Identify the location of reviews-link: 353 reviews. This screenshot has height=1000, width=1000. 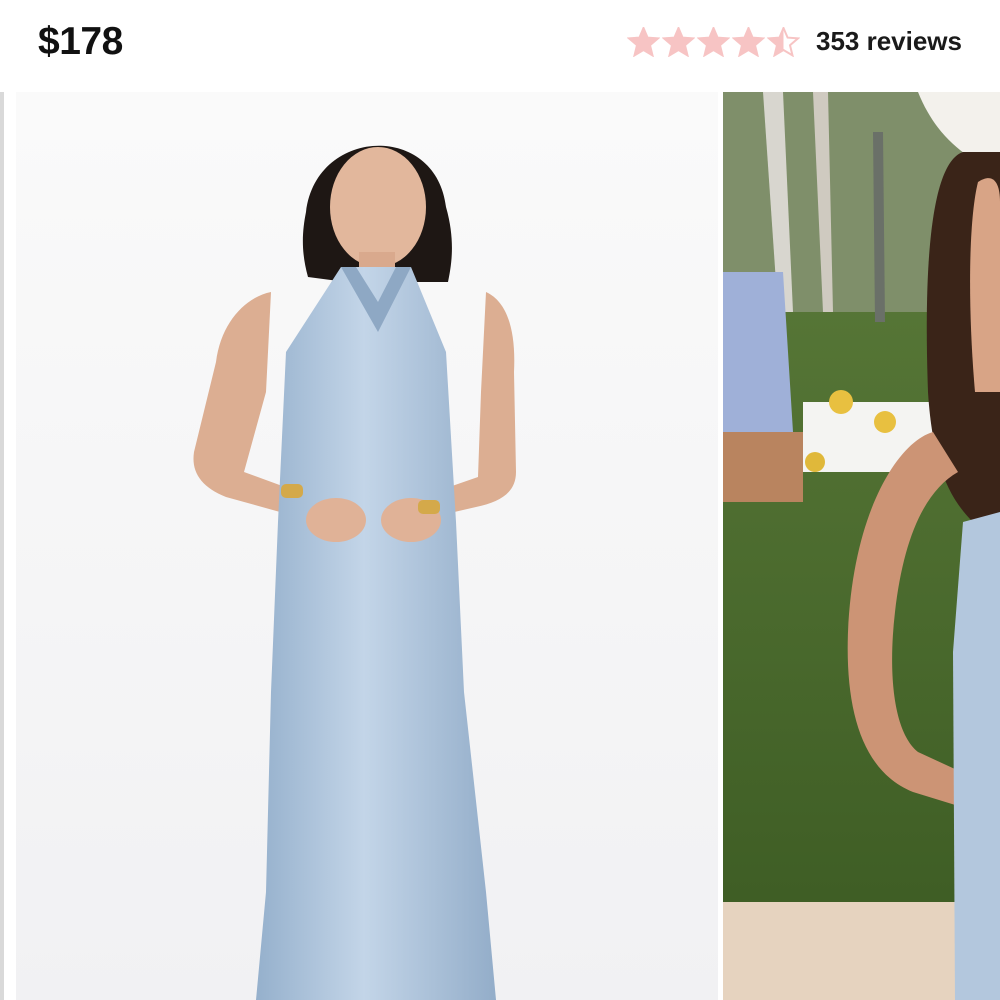
(889, 41).